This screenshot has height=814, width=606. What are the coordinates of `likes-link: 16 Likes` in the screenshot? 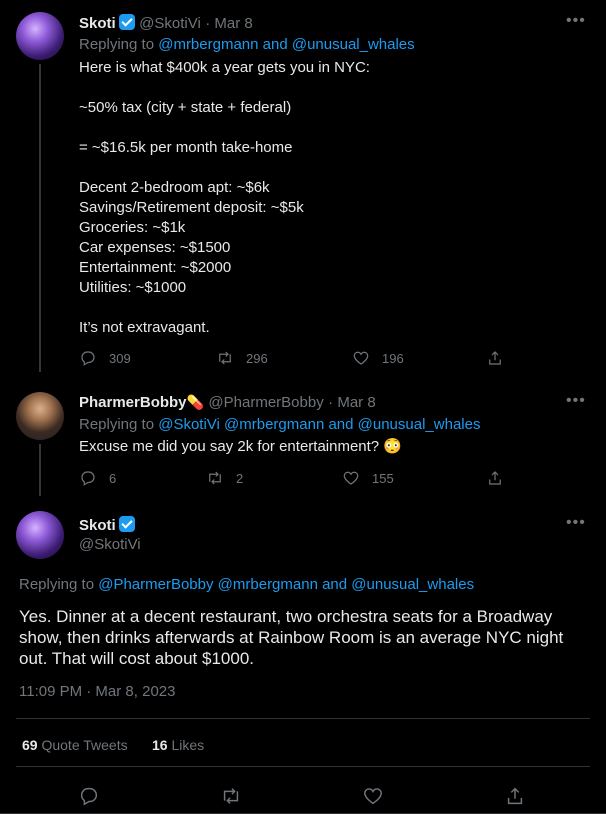 It's located at (178, 745).